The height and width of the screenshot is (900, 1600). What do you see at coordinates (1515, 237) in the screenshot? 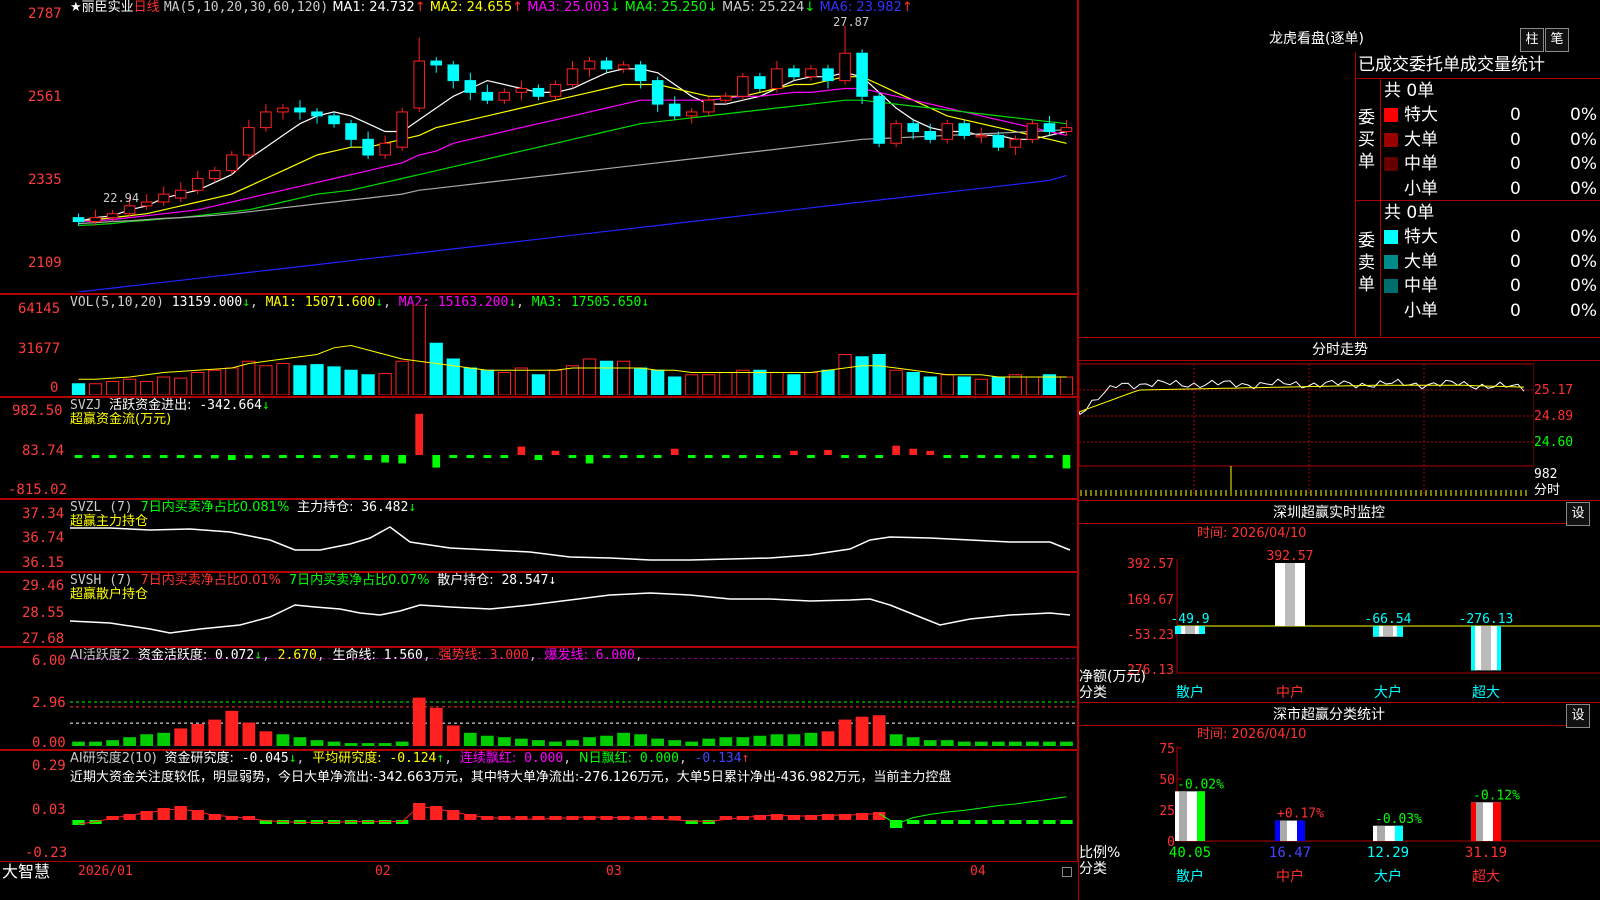
I see `sell-count: 0` at bounding box center [1515, 237].